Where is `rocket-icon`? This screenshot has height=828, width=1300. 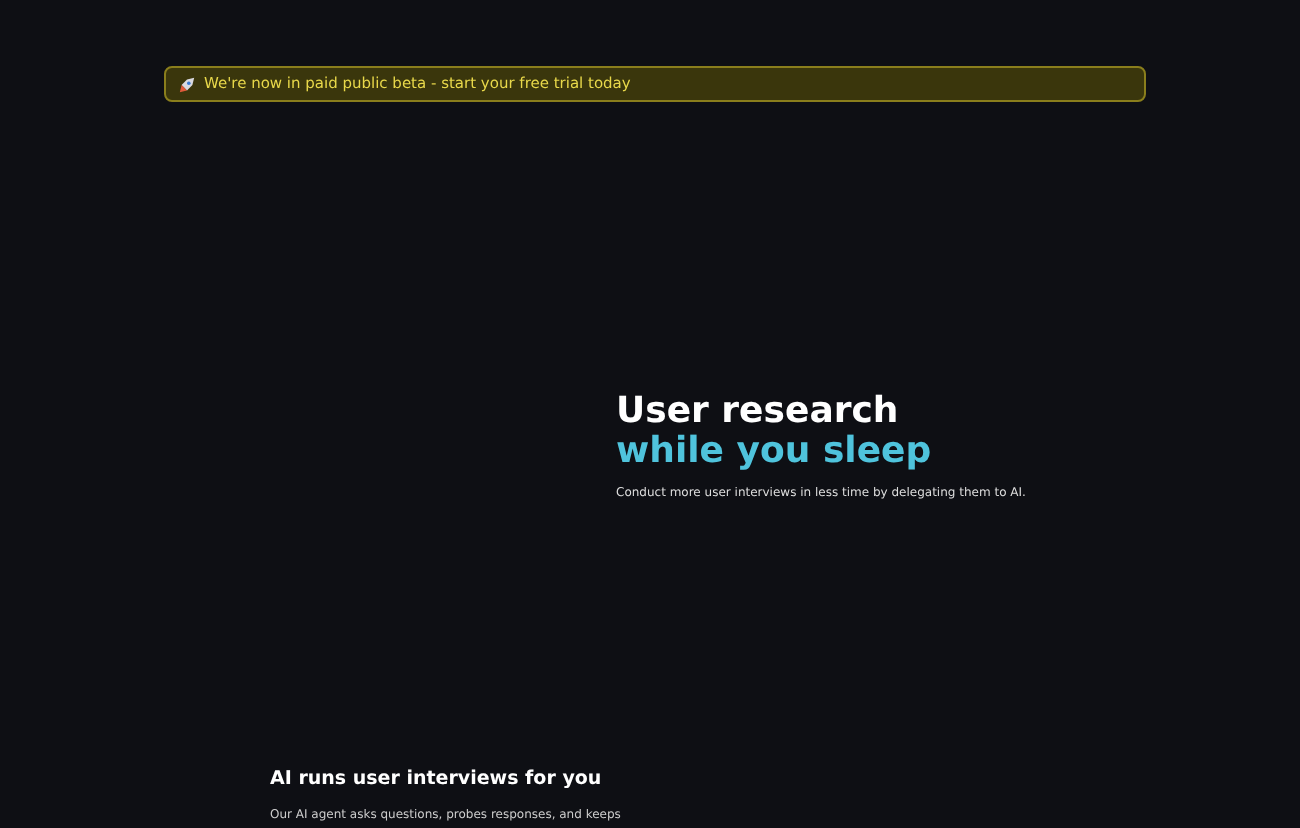 rocket-icon is located at coordinates (187, 84).